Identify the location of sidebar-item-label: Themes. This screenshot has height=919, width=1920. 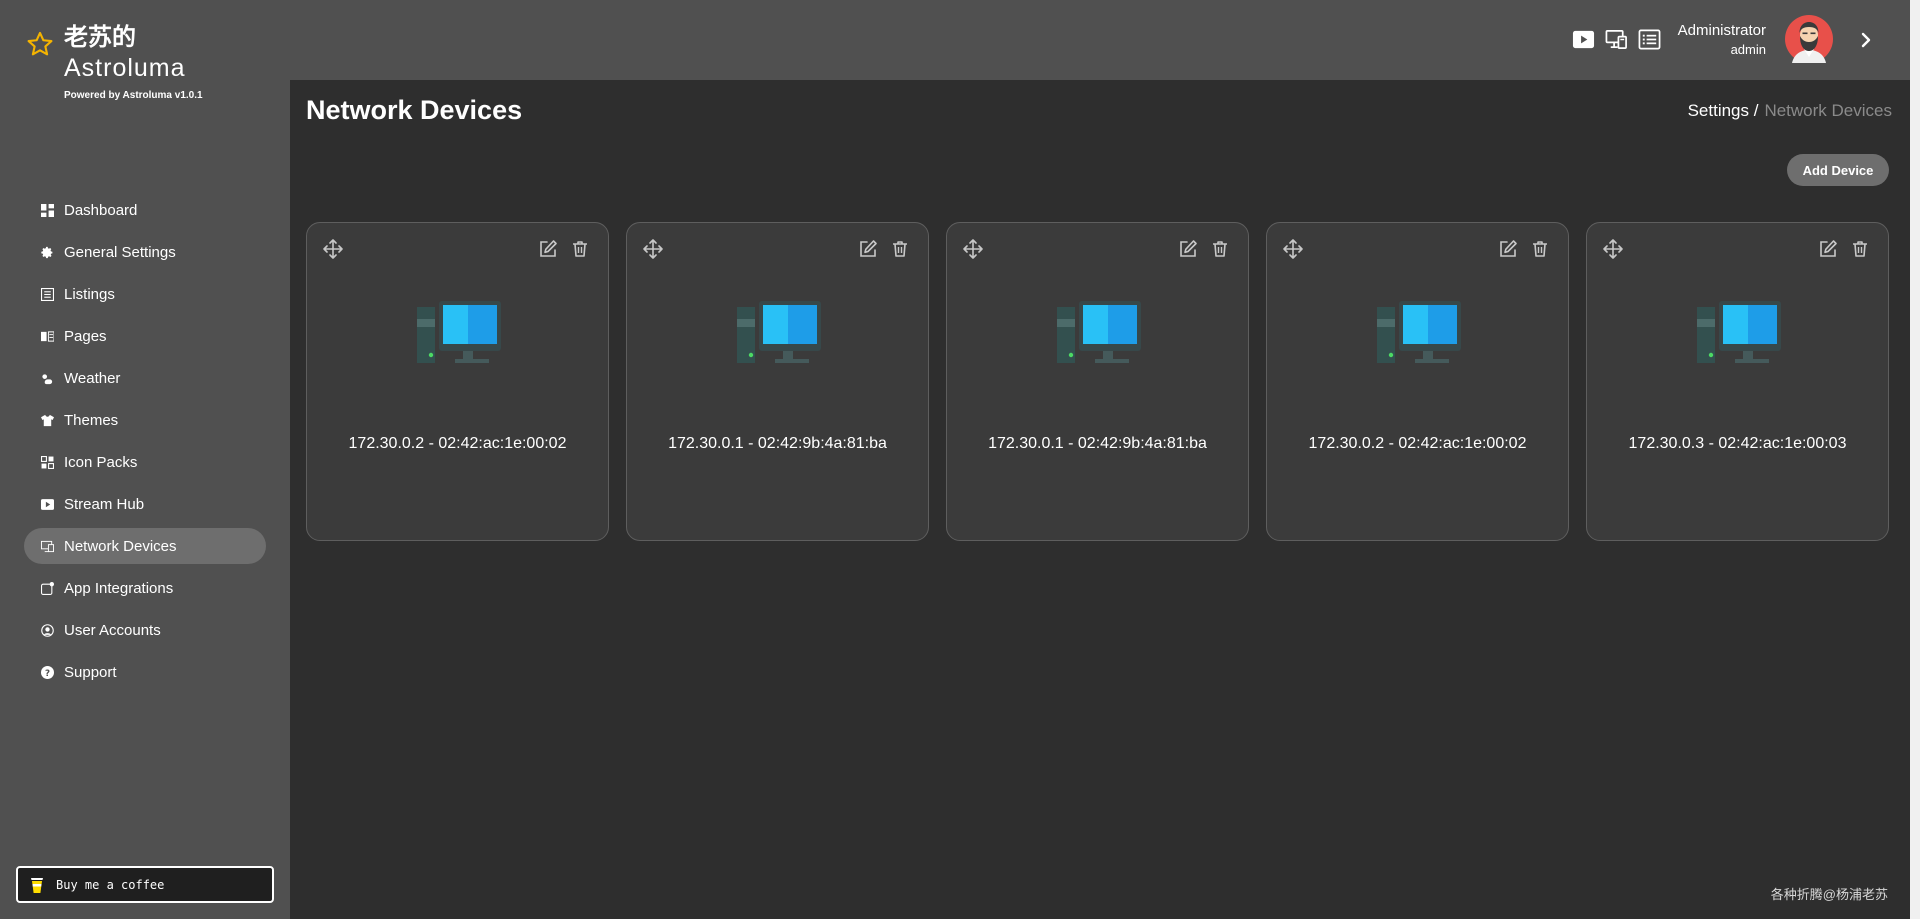
(91, 420).